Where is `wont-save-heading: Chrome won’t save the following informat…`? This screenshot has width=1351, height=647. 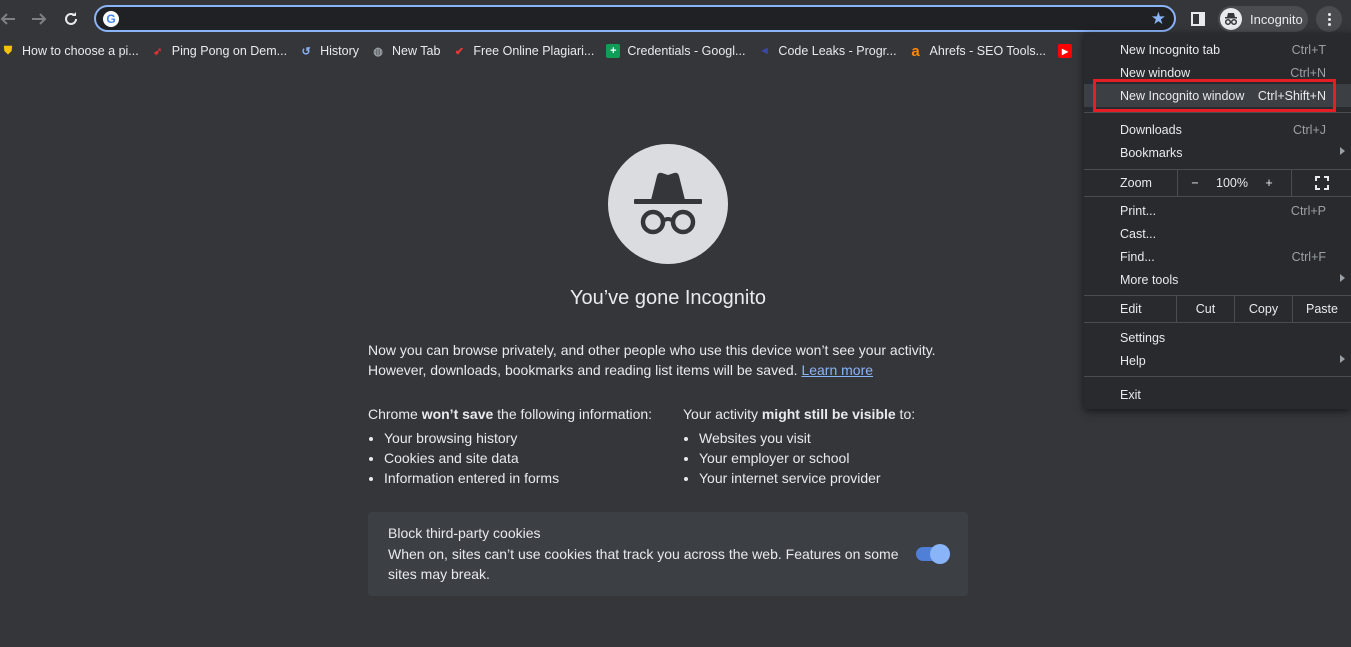
wont-save-heading: Chrome won’t save the following informat… is located at coordinates (510, 414).